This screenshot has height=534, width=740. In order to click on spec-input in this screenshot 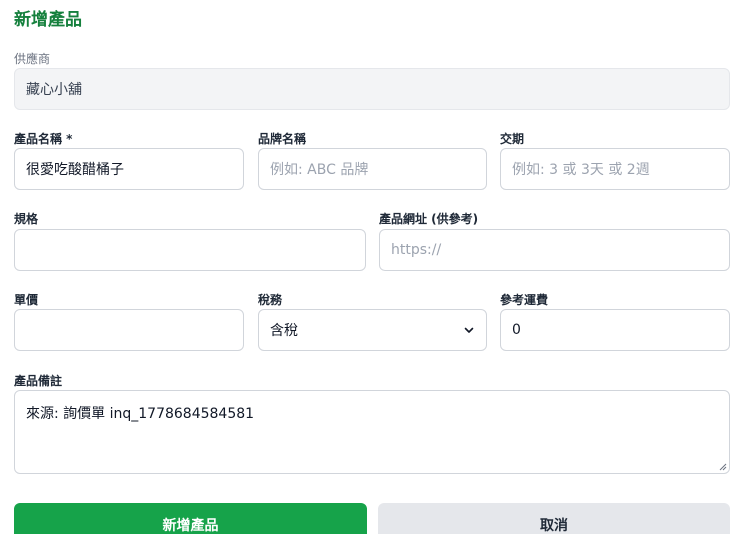, I will do `click(190, 250)`.